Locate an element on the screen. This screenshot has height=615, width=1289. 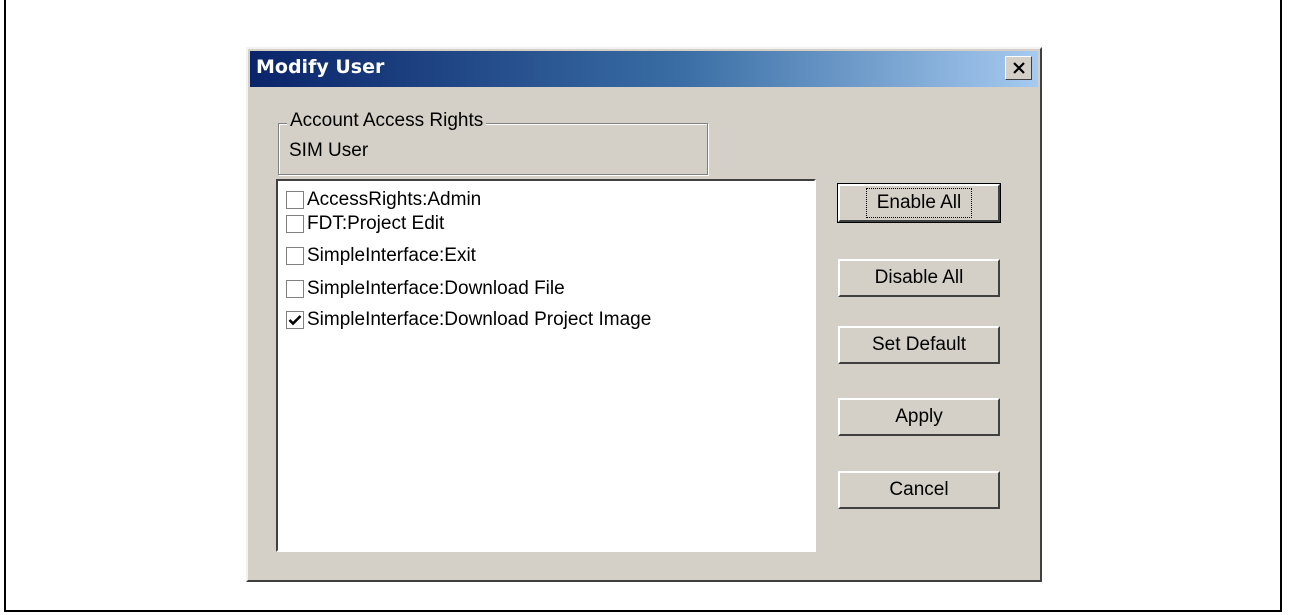
permission-label: SimpleInterface:Download Project Image is located at coordinates (479, 319).